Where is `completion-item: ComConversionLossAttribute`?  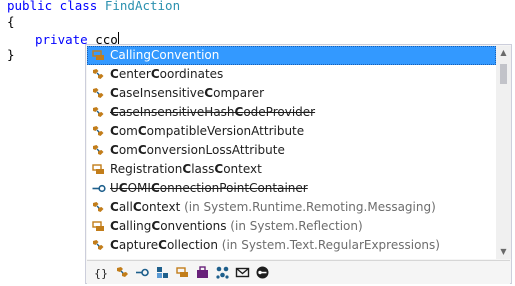 completion-item: ComConversionLossAttribute is located at coordinates (291, 150).